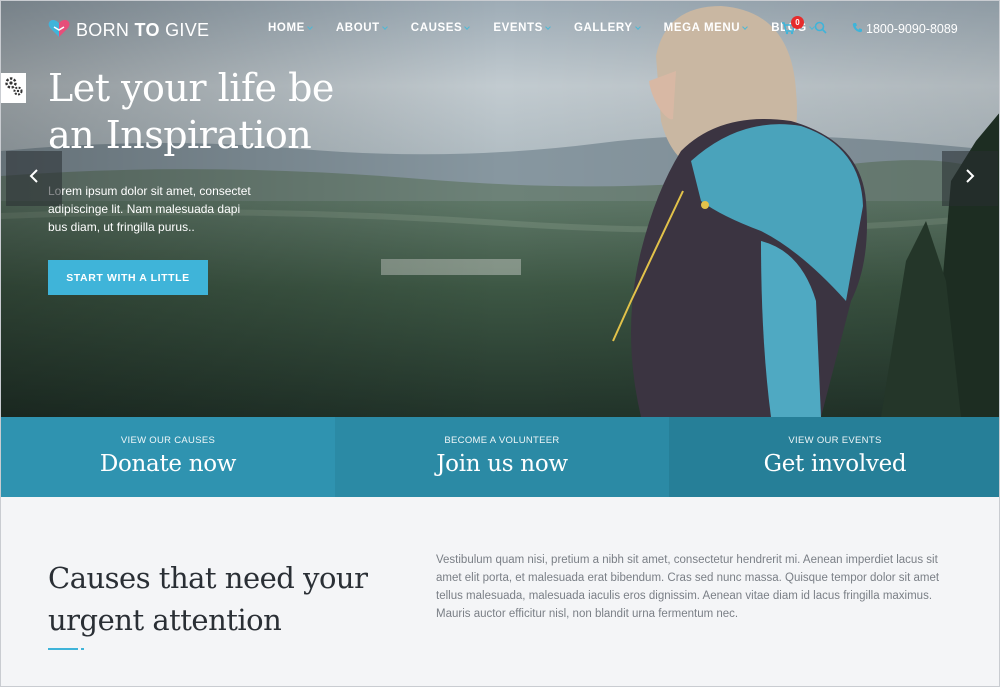 The height and width of the screenshot is (687, 1000). What do you see at coordinates (441, 28) in the screenshot?
I see `nav-item-causes: CAUSES` at bounding box center [441, 28].